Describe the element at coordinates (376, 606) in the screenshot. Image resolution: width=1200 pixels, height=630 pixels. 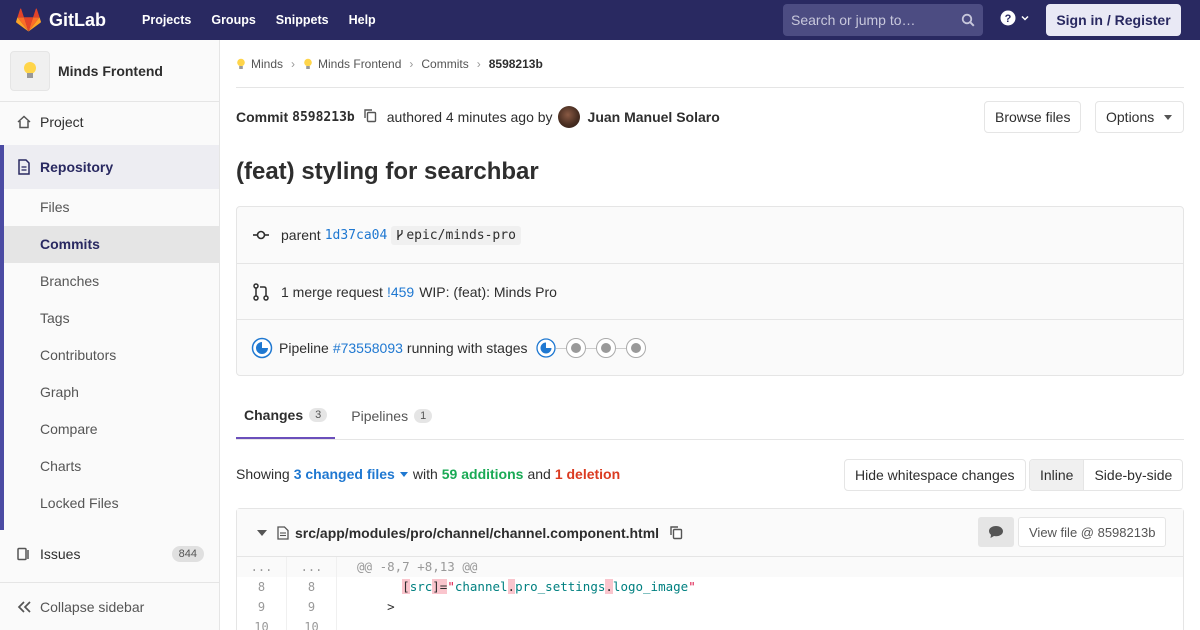
I see `code-line: >` at that location.